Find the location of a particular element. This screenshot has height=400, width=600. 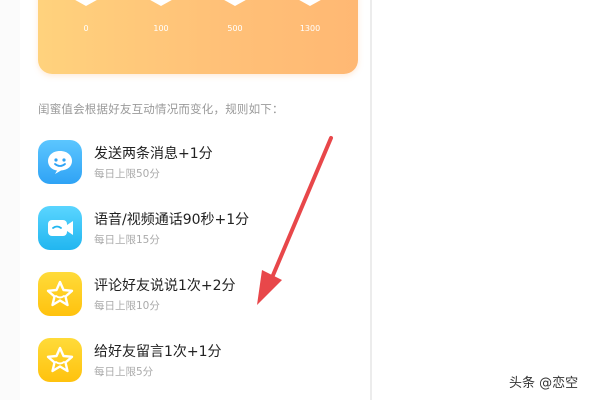

watermark-text: 头条 @恋空 is located at coordinates (544, 383).